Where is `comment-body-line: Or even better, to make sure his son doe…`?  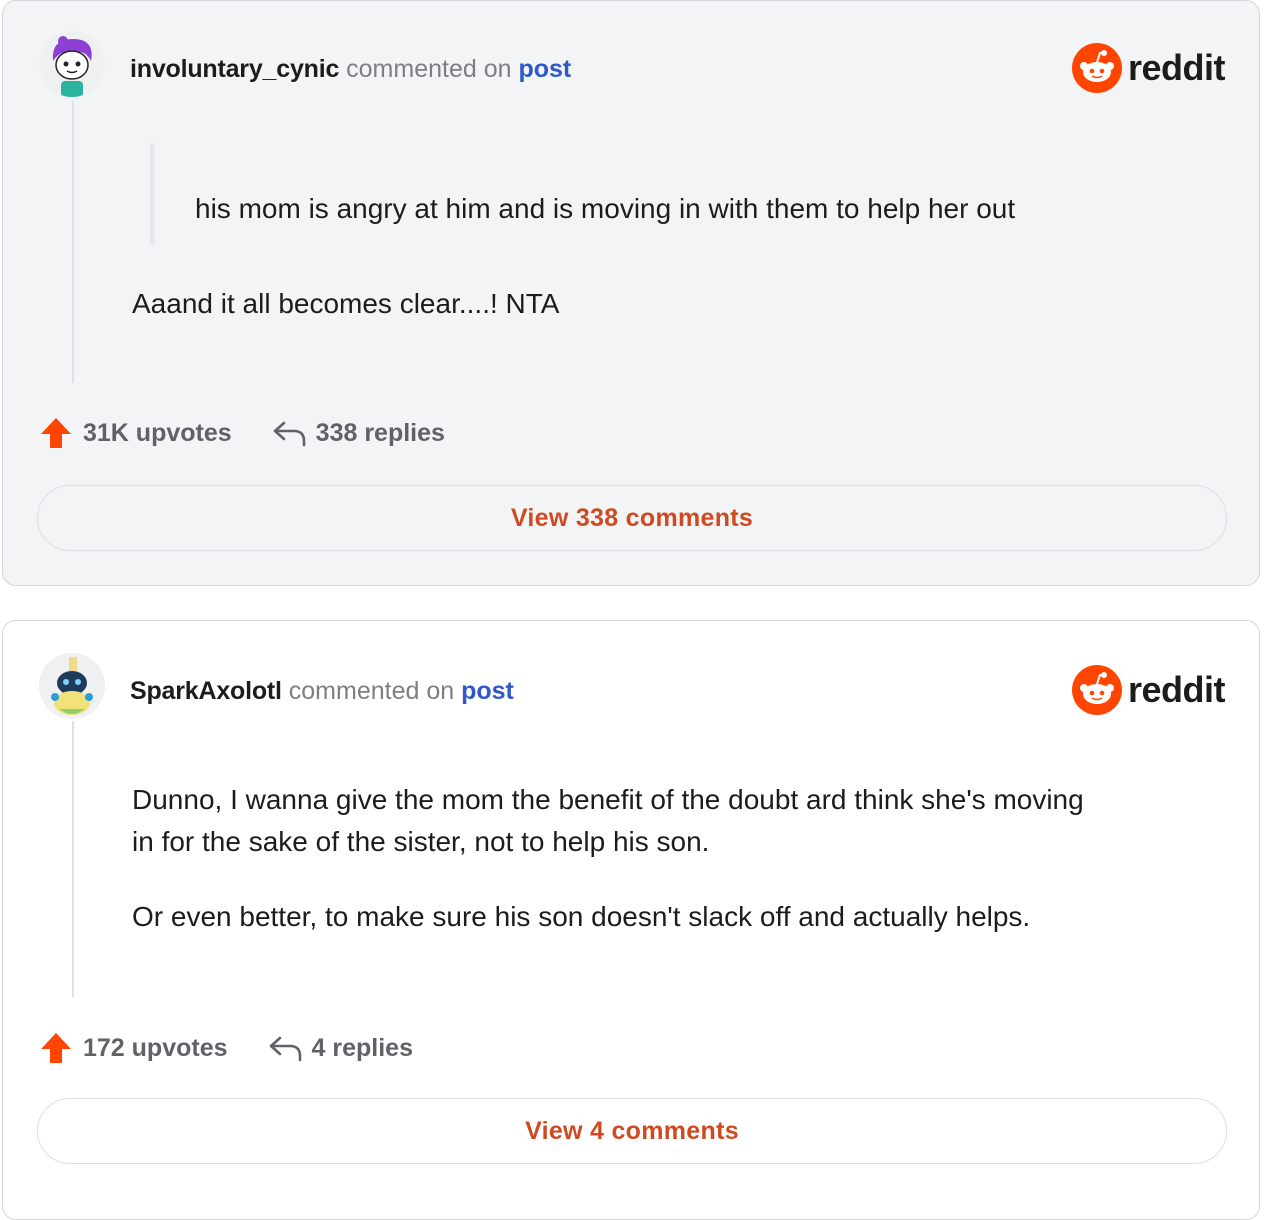
comment-body-line: Or even better, to make sure his son doe… is located at coordinates (581, 916).